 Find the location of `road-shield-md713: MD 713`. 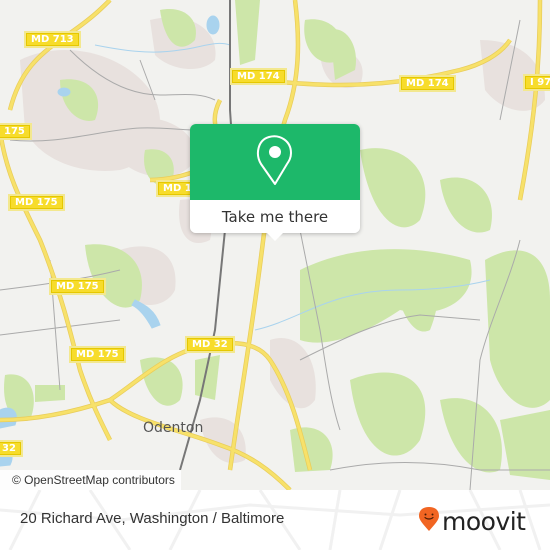

road-shield-md713: MD 713 is located at coordinates (52, 39).